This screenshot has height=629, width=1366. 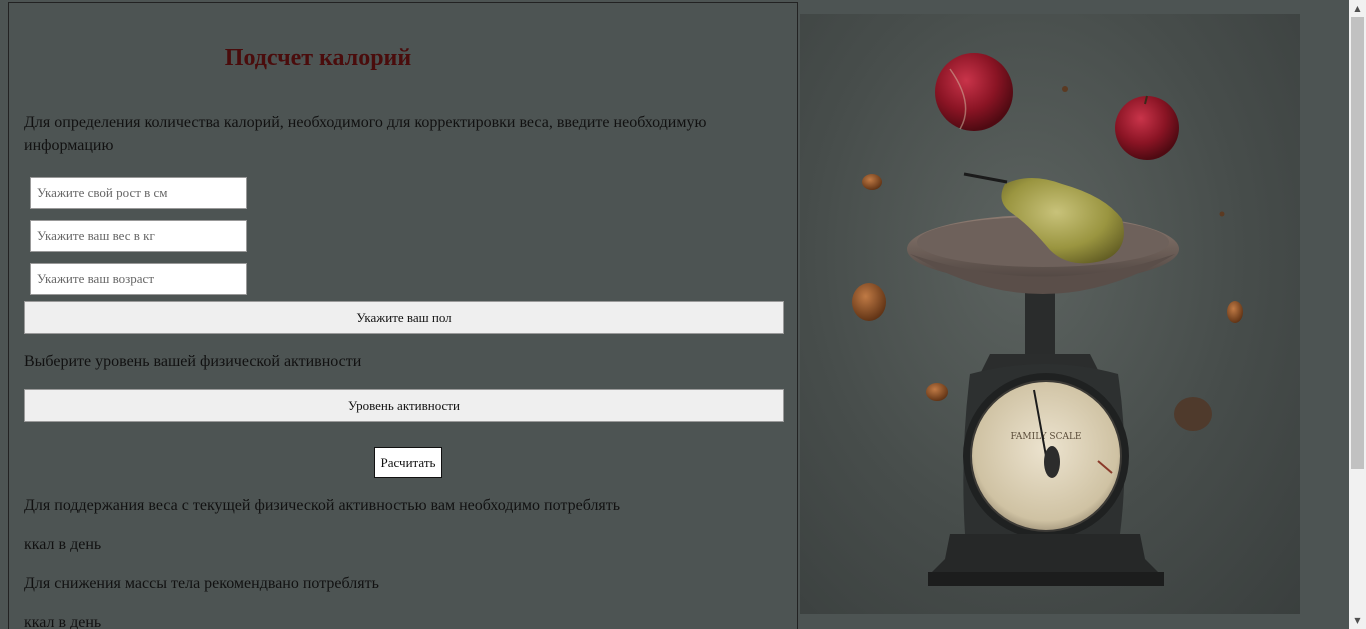 What do you see at coordinates (138, 279) in the screenshot?
I see `age-input` at bounding box center [138, 279].